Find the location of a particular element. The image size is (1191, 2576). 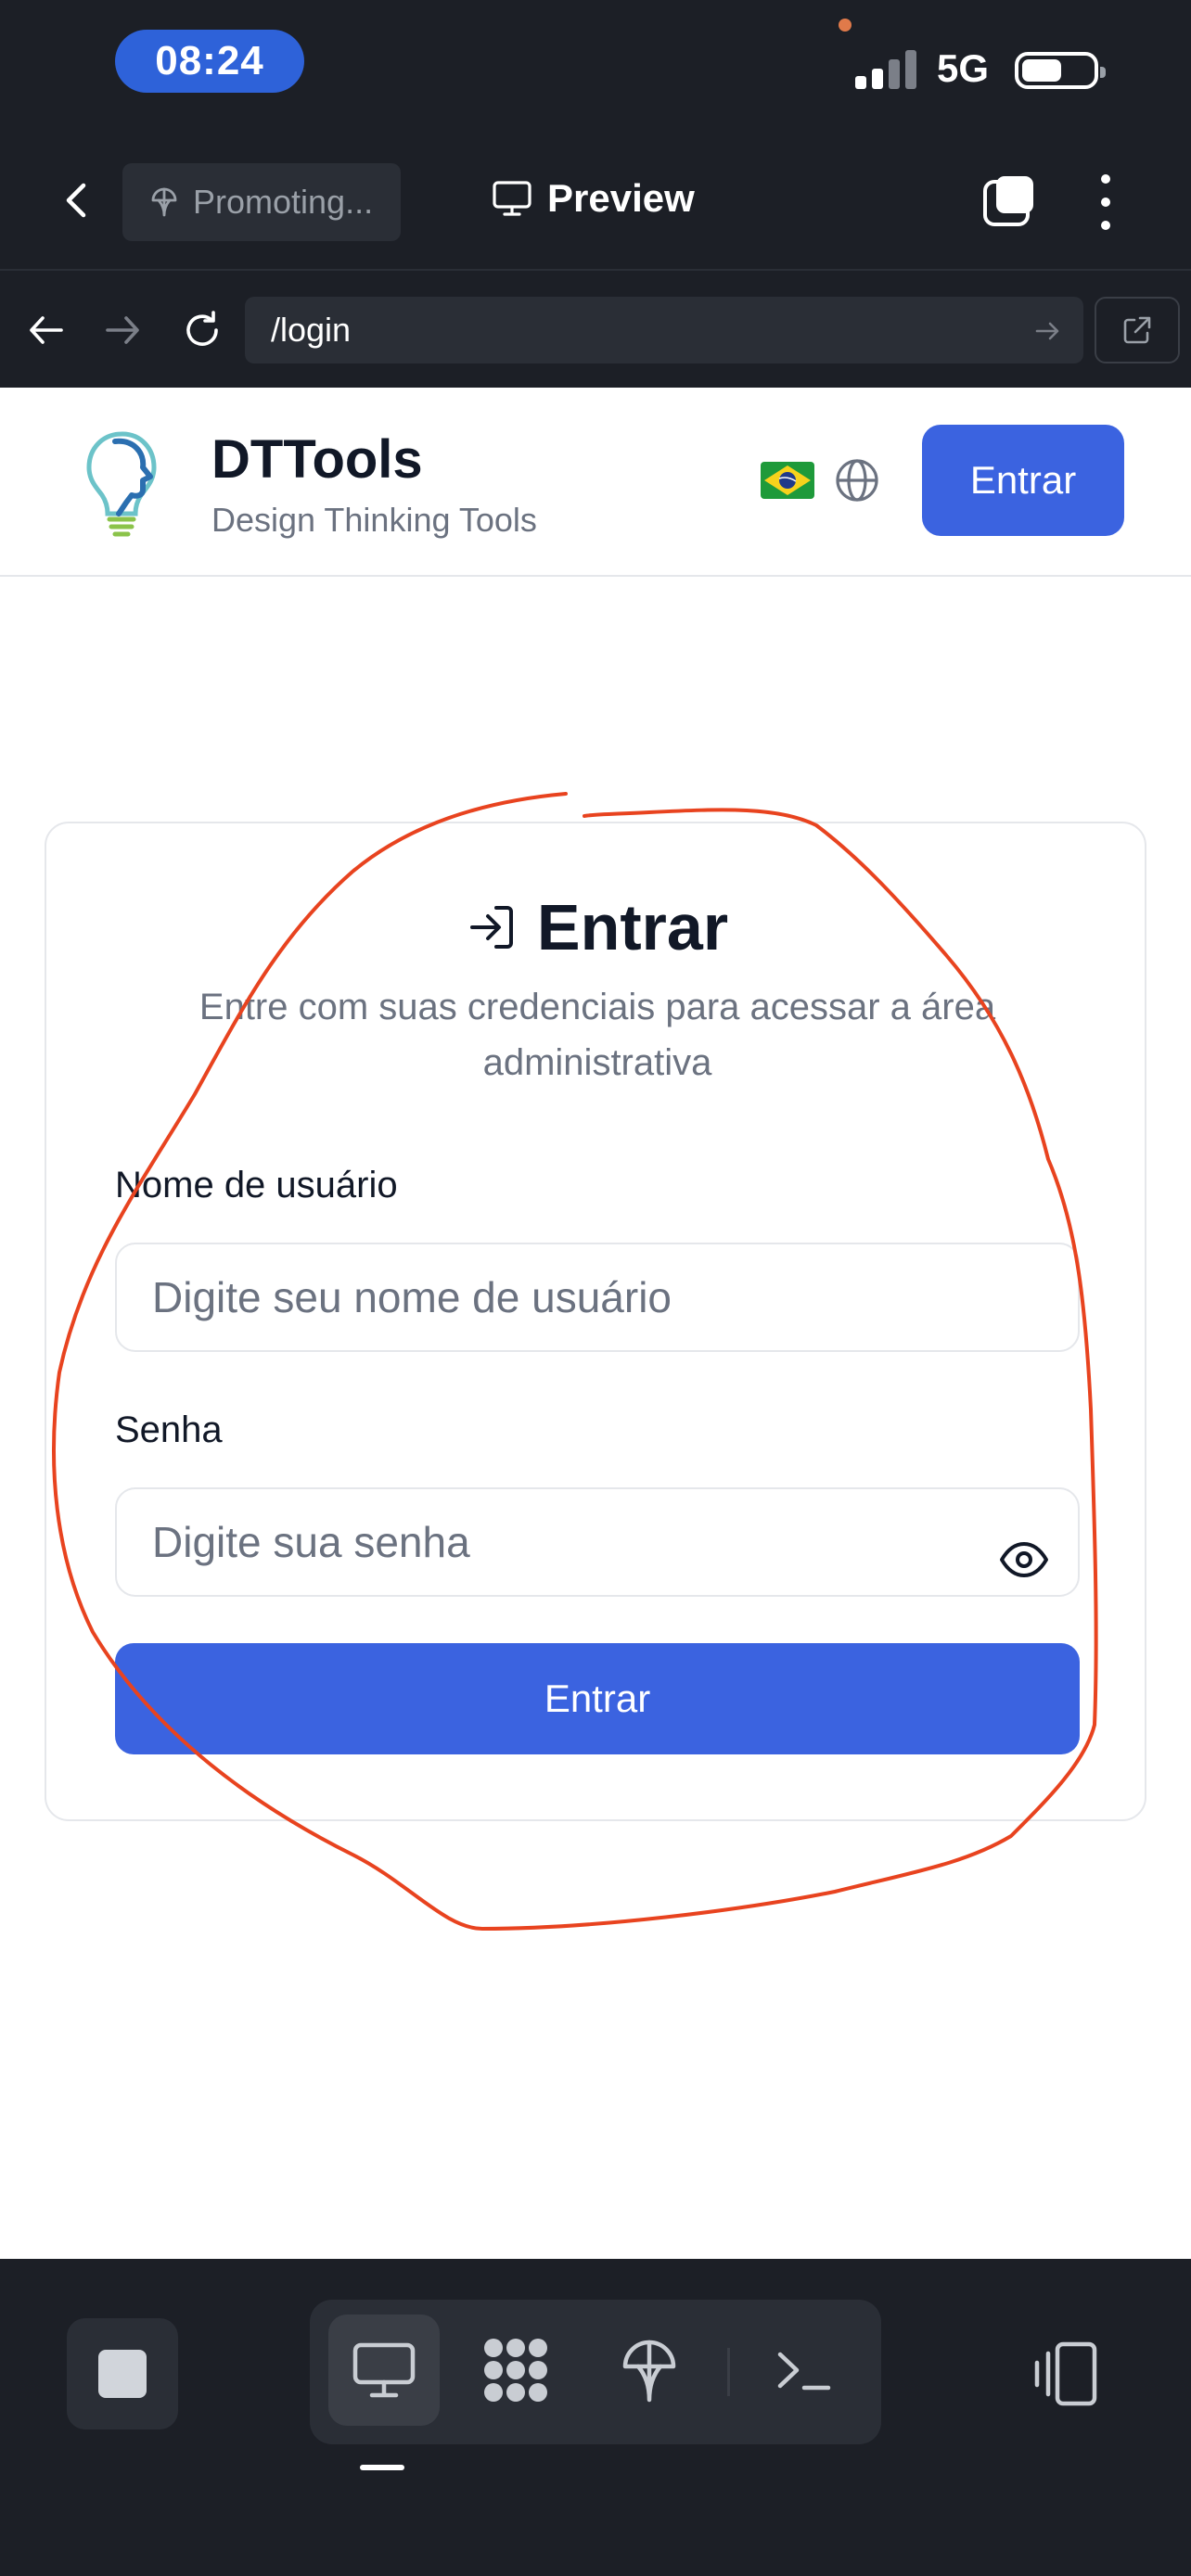

password-label: Senha is located at coordinates (169, 1430).